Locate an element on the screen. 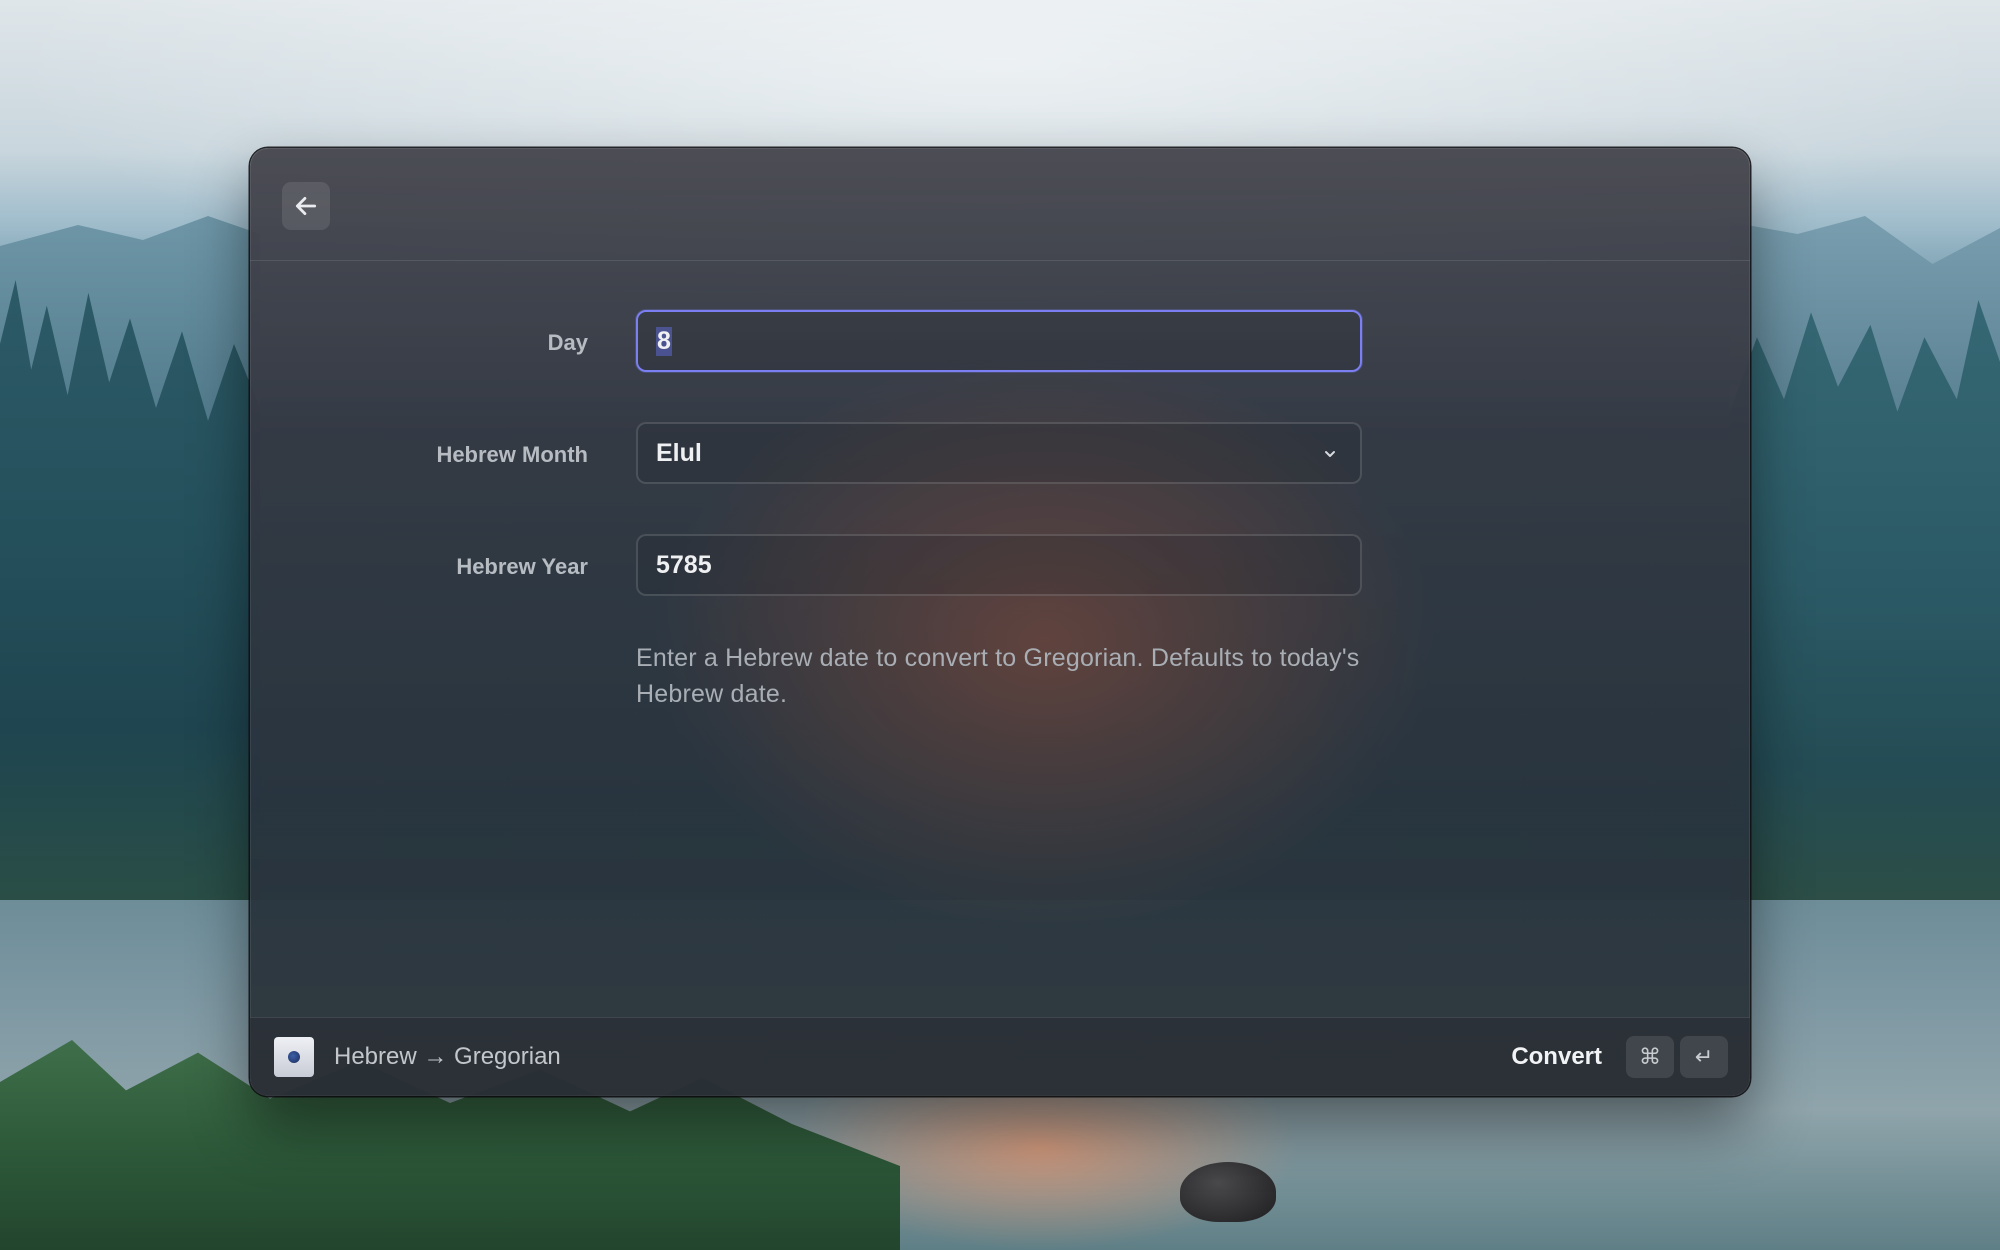 Image resolution: width=2000 pixels, height=1250 pixels. app-icon is located at coordinates (294, 1057).